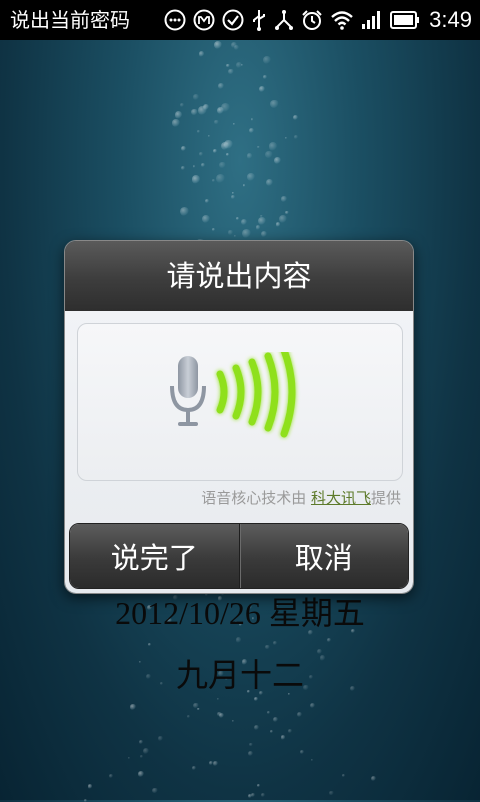 This screenshot has width=480, height=802. I want to click on iflytek-link: 科大讯飞, so click(341, 498).